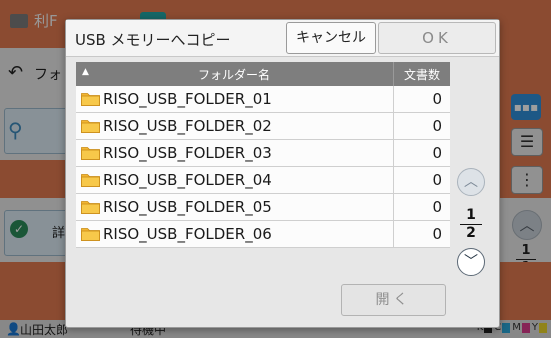 The image size is (551, 338). I want to click on folder-name: RISO_USB_FOLDER_04, so click(187, 180).